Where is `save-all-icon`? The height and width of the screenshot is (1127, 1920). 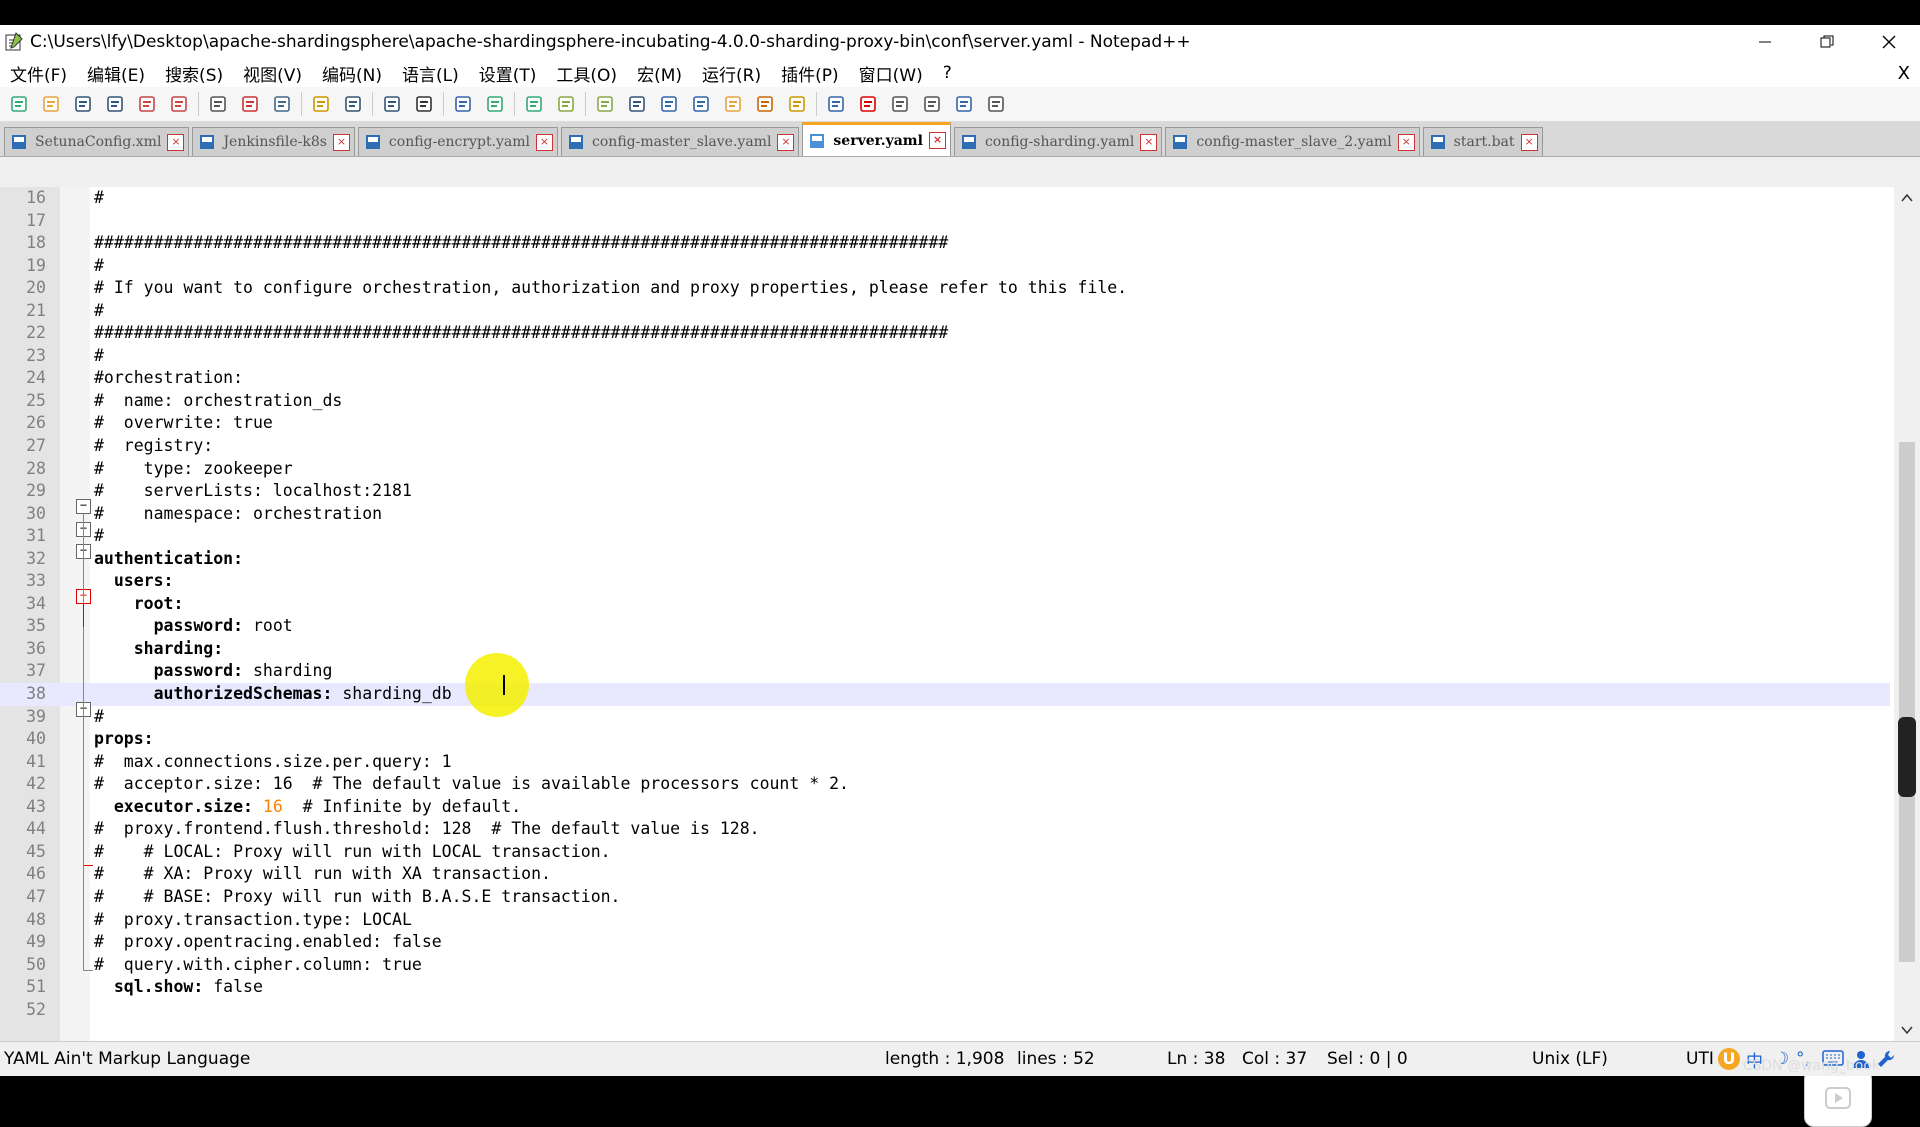
save-all-icon is located at coordinates (115, 104).